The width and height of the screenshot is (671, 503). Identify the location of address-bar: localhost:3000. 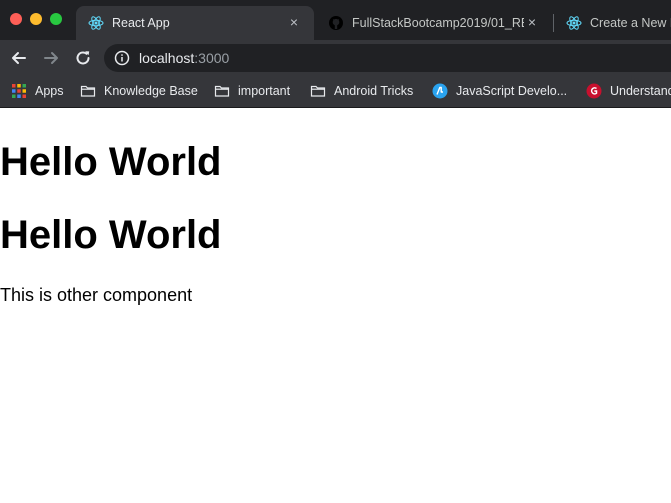
(387, 58).